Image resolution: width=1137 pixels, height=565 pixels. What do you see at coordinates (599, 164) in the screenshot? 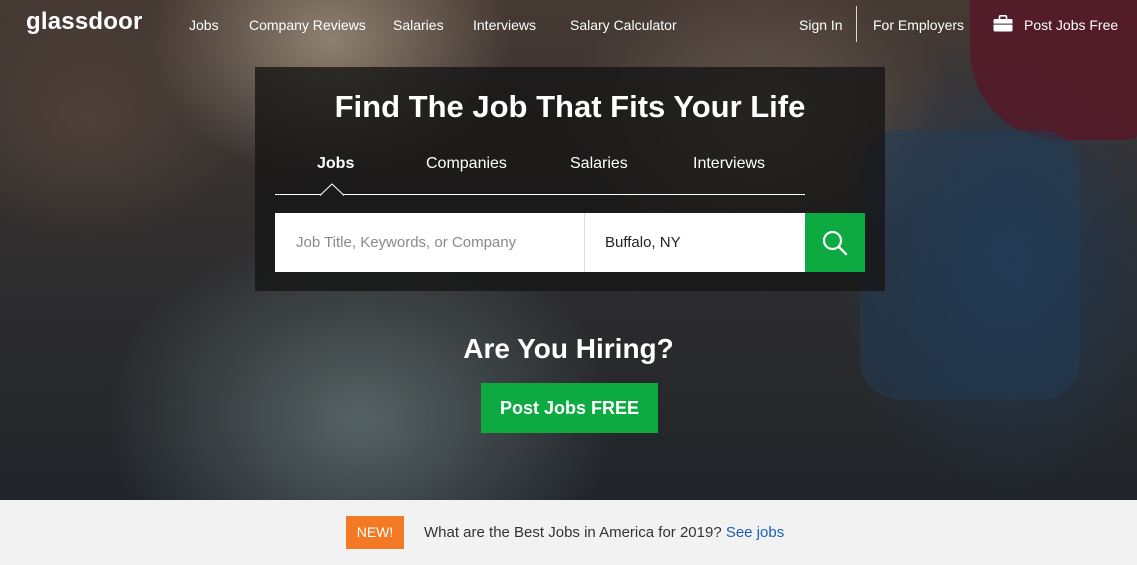
I see `tab-salaries: Salaries` at bounding box center [599, 164].